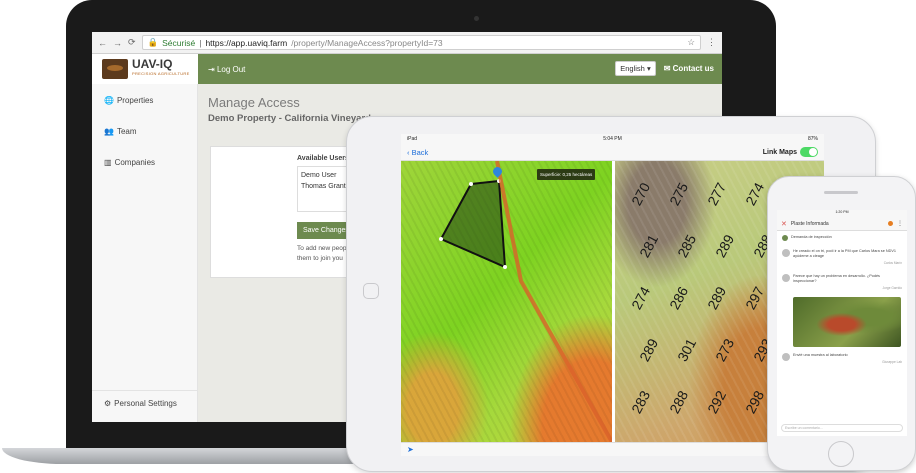 The image size is (916, 473). Describe the element at coordinates (841, 454) in the screenshot. I see `phone-home-button` at that location.